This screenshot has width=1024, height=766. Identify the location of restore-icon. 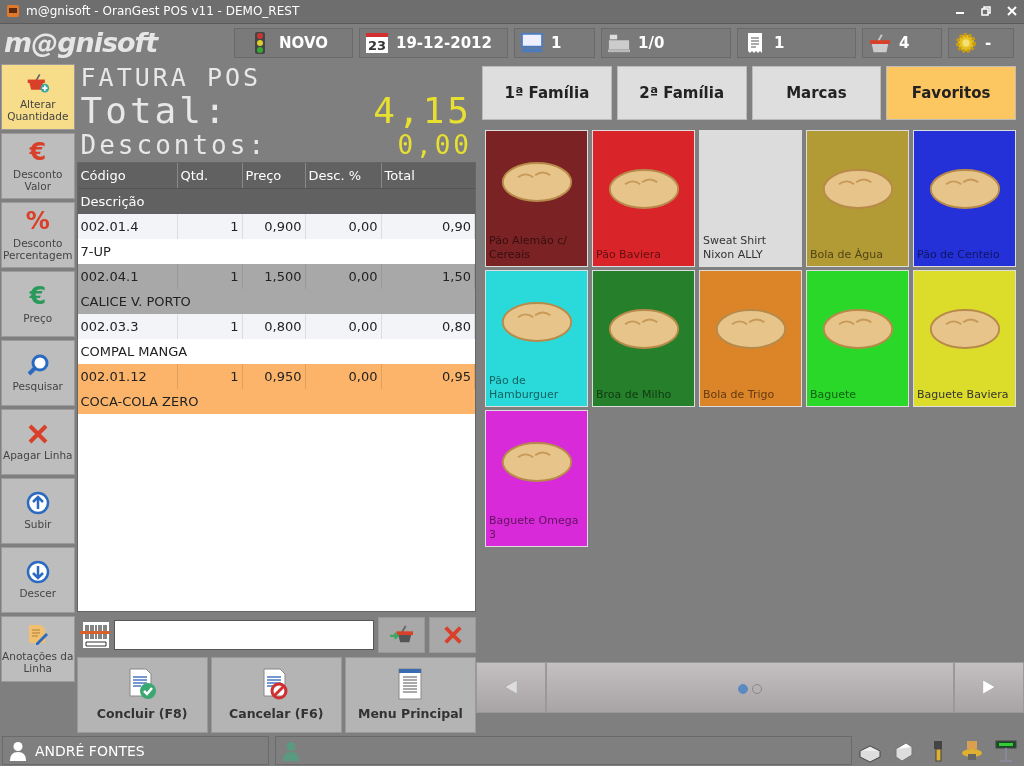
(986, 11).